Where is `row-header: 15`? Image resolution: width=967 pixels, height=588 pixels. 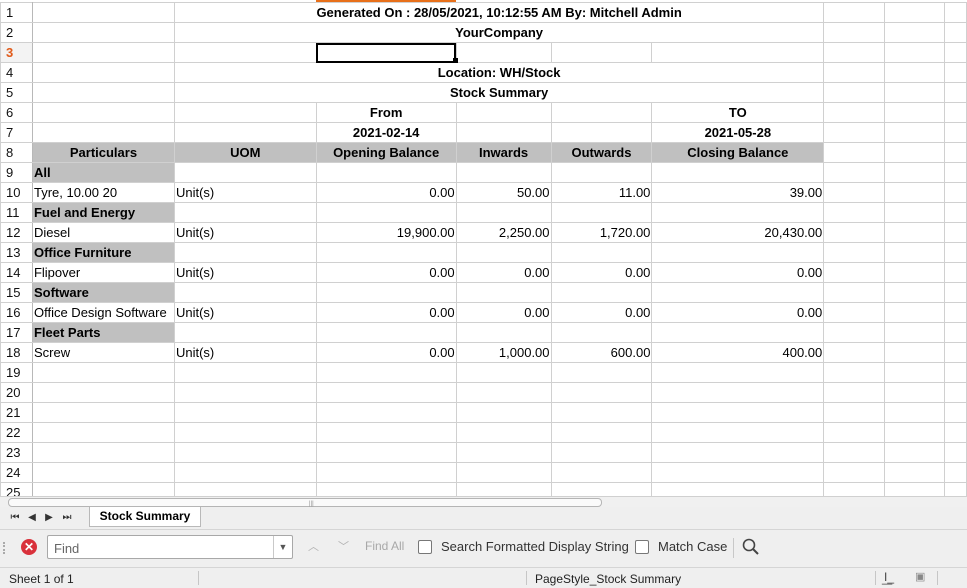 row-header: 15 is located at coordinates (16, 292).